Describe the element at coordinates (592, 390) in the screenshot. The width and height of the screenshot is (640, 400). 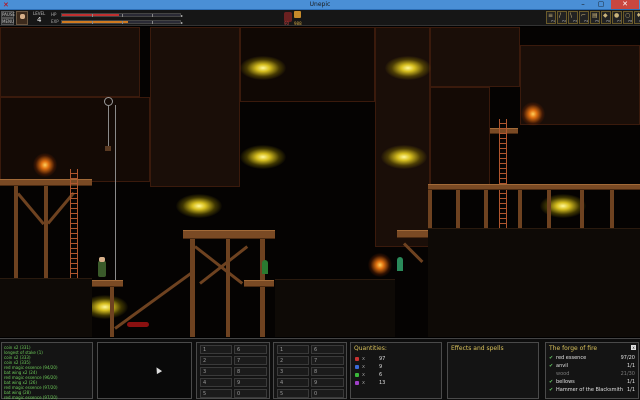
I see `forge-item: ✔ Hammer of the Blacksmith 1/1` at that location.